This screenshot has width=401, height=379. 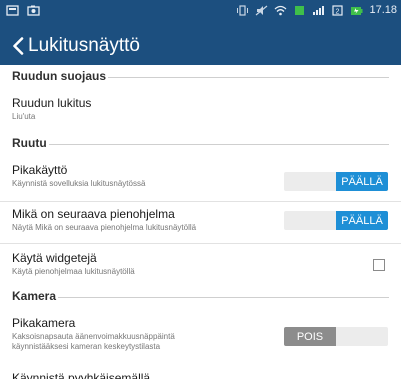 What do you see at coordinates (262, 10) in the screenshot?
I see `mute-icon` at bounding box center [262, 10].